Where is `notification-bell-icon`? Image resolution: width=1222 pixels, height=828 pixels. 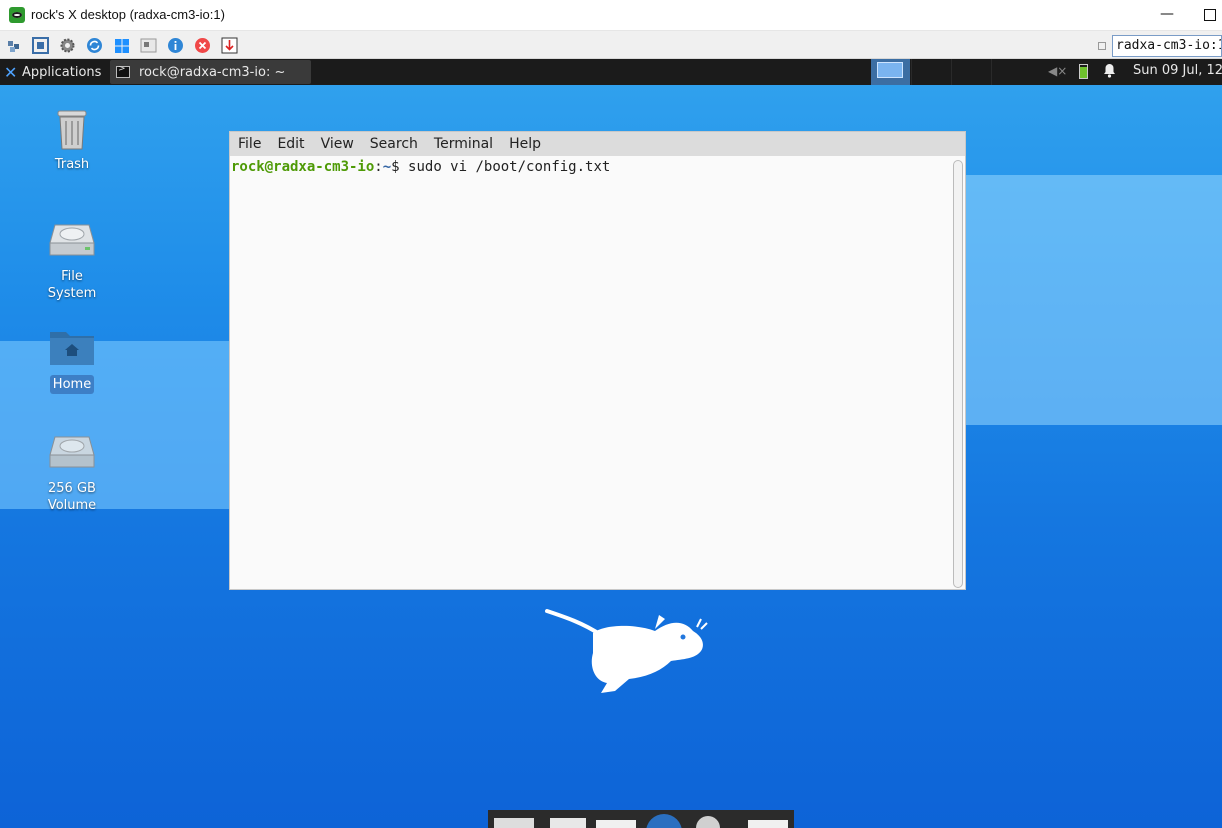 notification-bell-icon is located at coordinates (1109, 72).